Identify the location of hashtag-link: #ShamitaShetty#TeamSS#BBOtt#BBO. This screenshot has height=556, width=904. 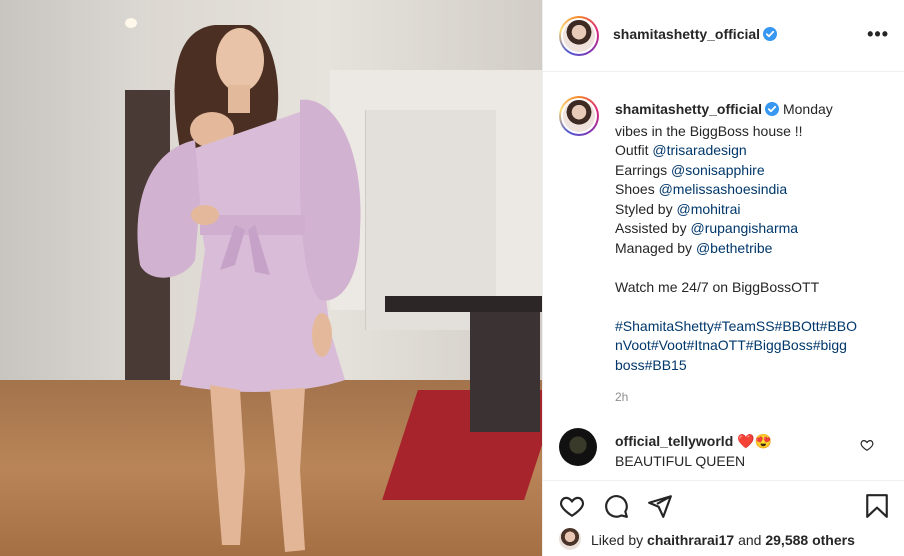
(736, 326).